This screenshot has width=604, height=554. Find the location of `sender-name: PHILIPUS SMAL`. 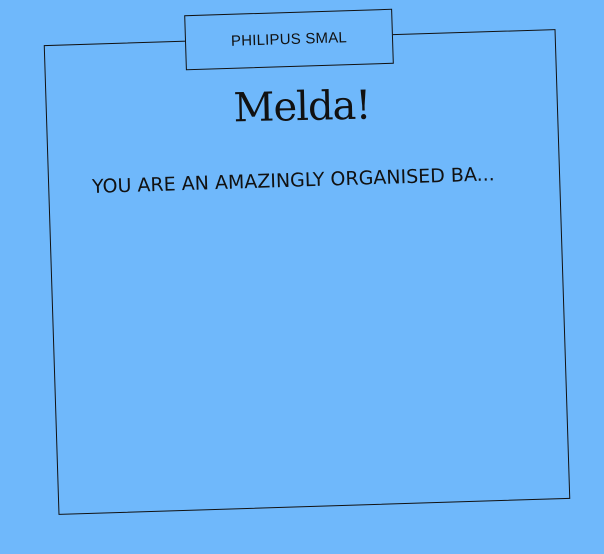

sender-name: PHILIPUS SMAL is located at coordinates (289, 39).